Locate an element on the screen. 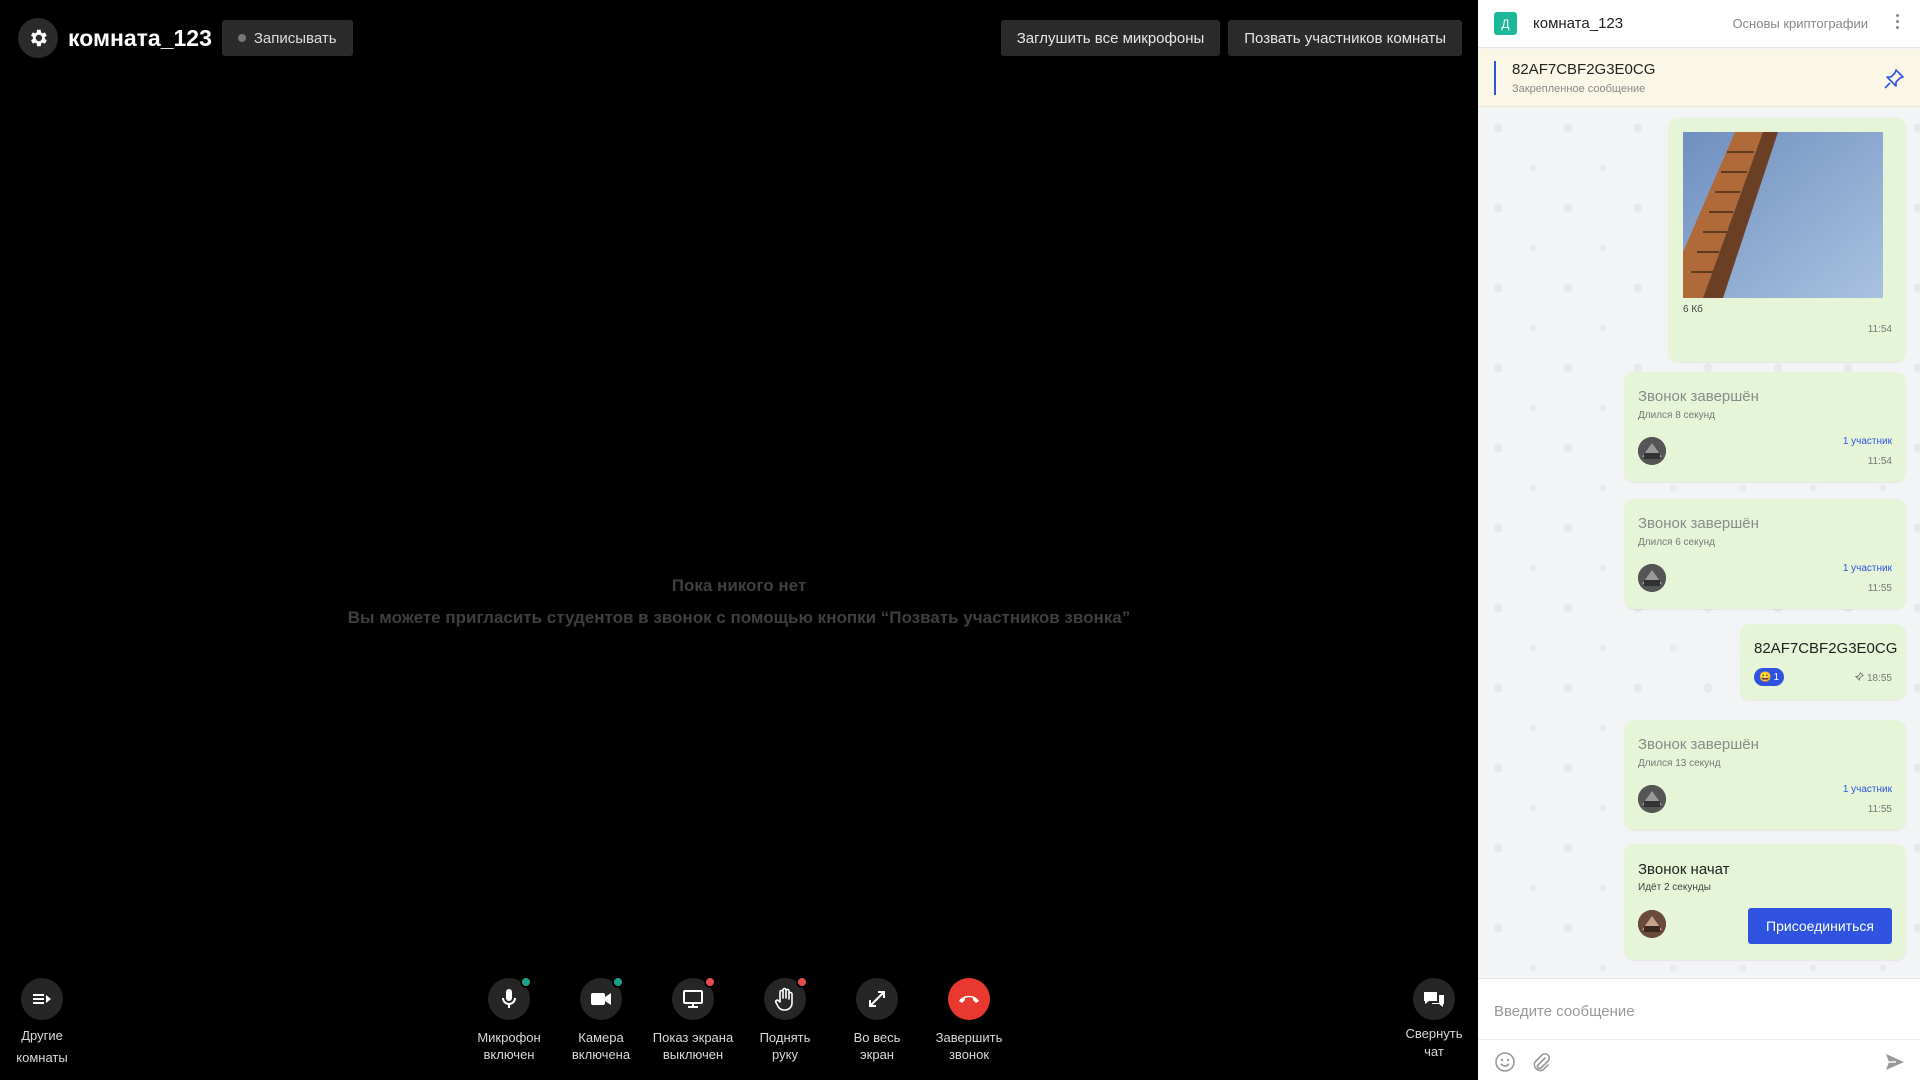  message-time: 11:54 is located at coordinates (1879, 461).